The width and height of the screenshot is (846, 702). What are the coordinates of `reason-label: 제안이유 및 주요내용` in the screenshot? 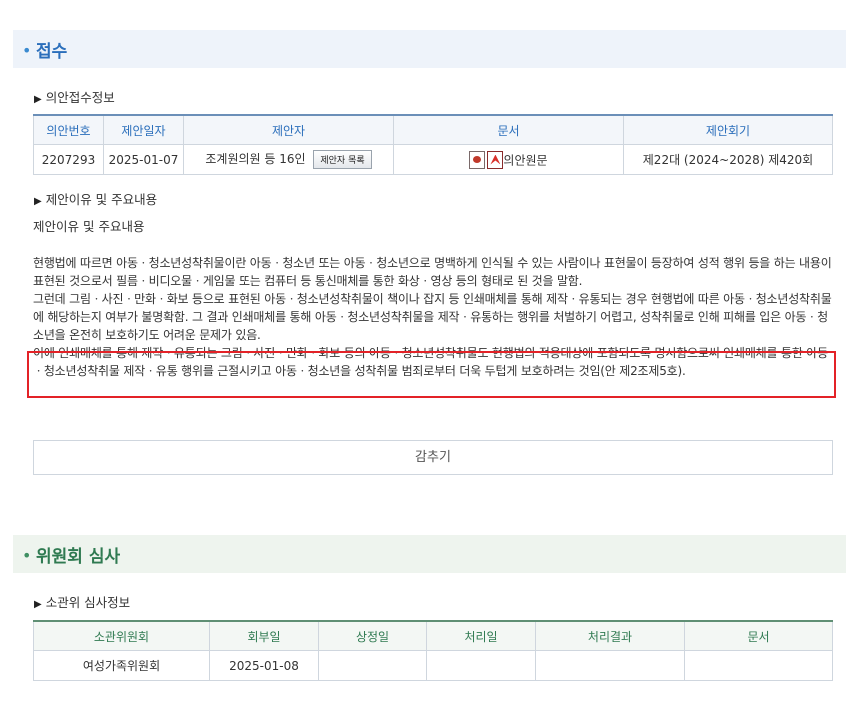 It's located at (89, 226).